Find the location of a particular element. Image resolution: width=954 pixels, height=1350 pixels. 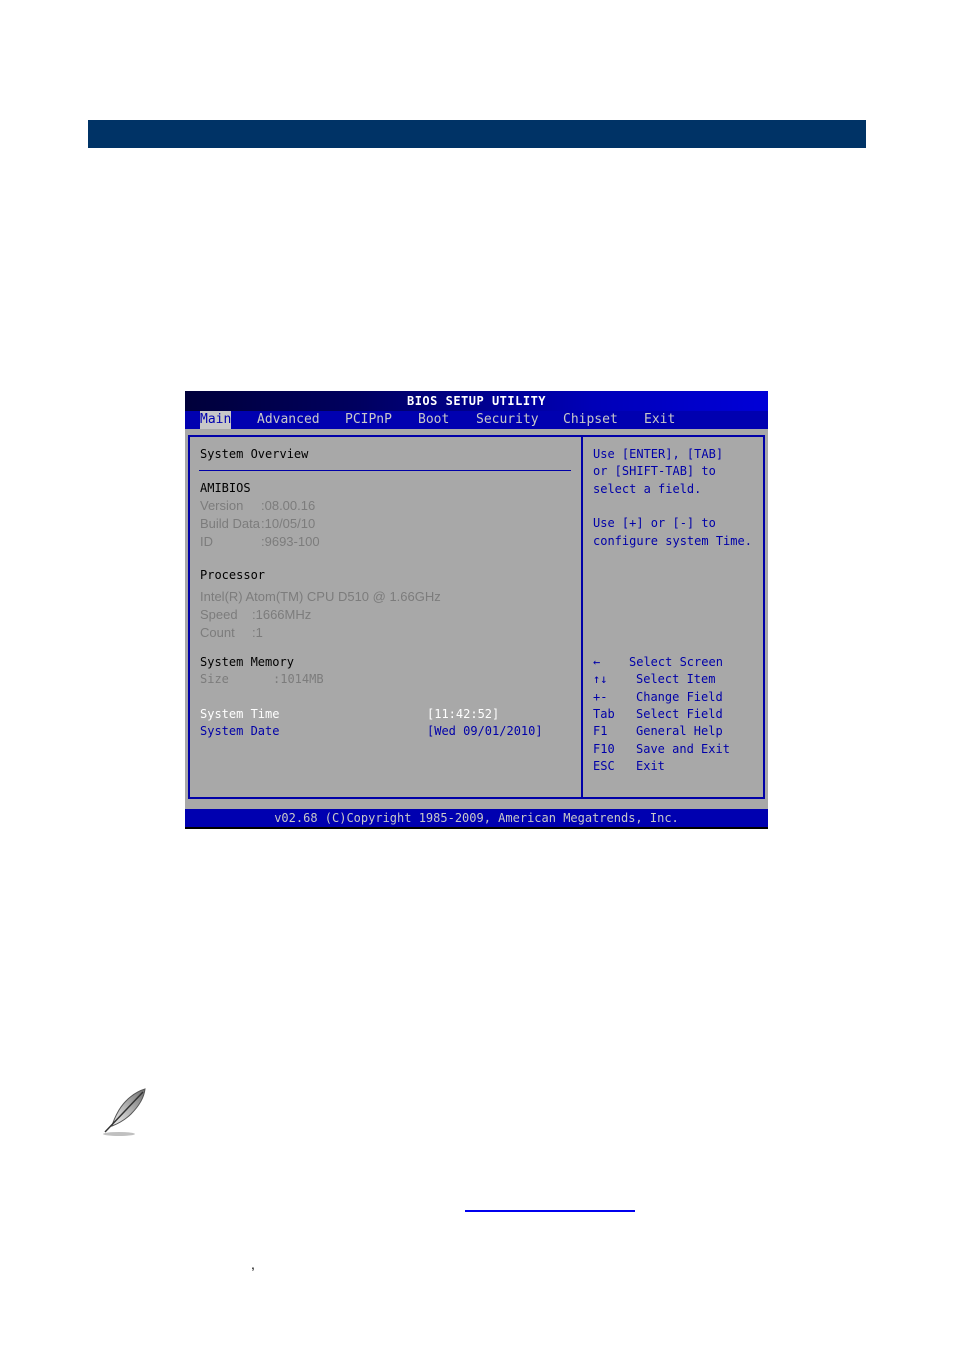

key-tab: Tab is located at coordinates (604, 714).